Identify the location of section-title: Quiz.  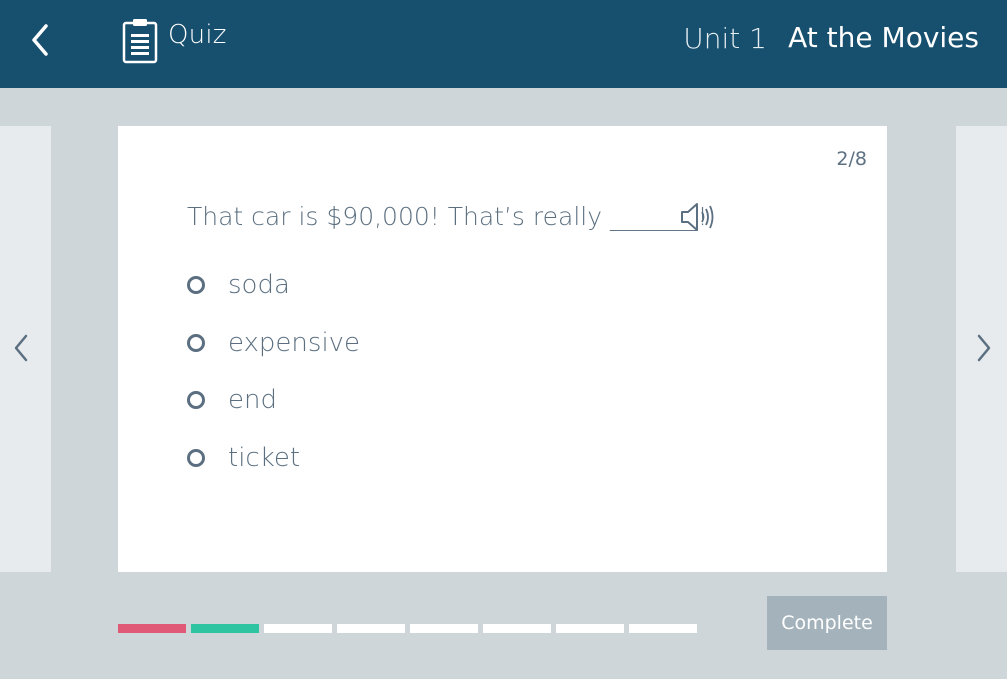
(197, 35).